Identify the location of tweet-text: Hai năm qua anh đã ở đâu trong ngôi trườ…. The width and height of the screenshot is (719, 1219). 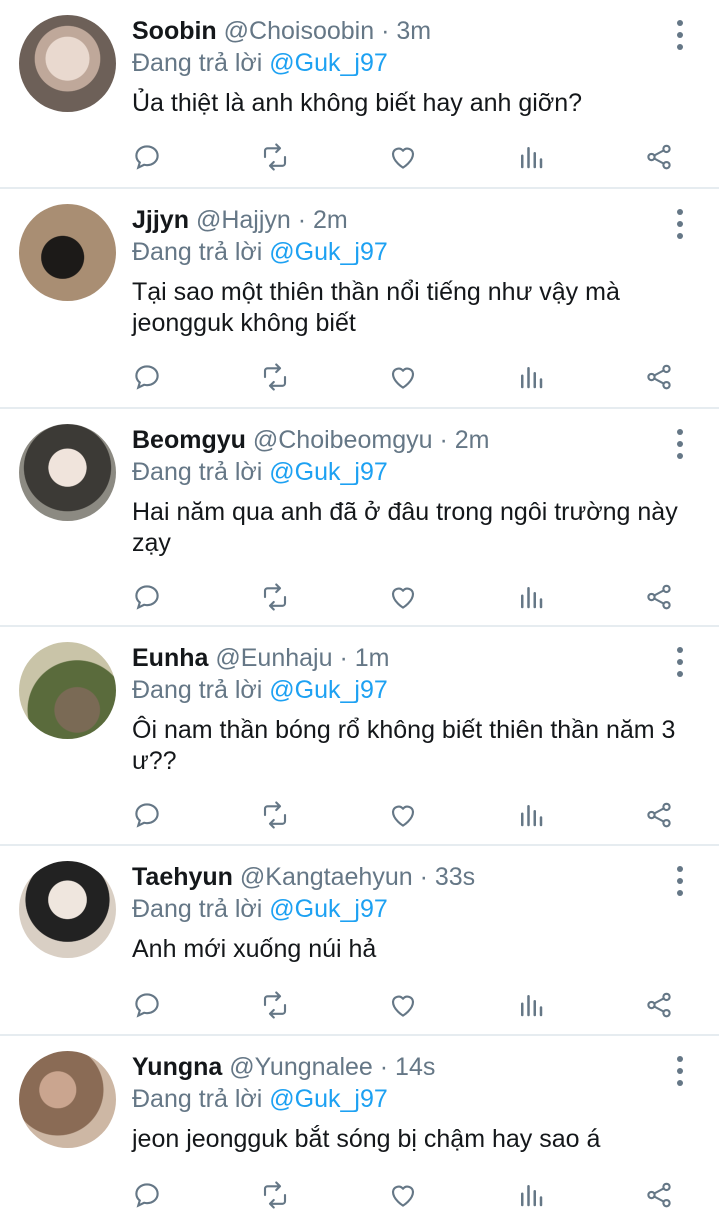
(405, 527).